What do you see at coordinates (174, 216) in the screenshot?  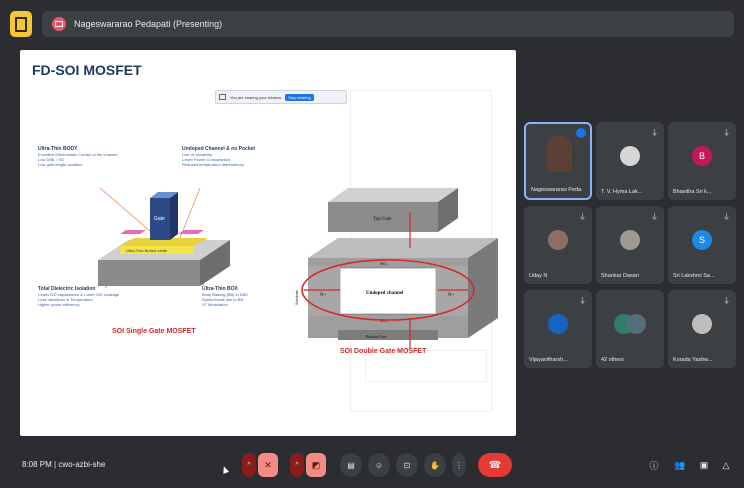 I see `gate-side` at bounding box center [174, 216].